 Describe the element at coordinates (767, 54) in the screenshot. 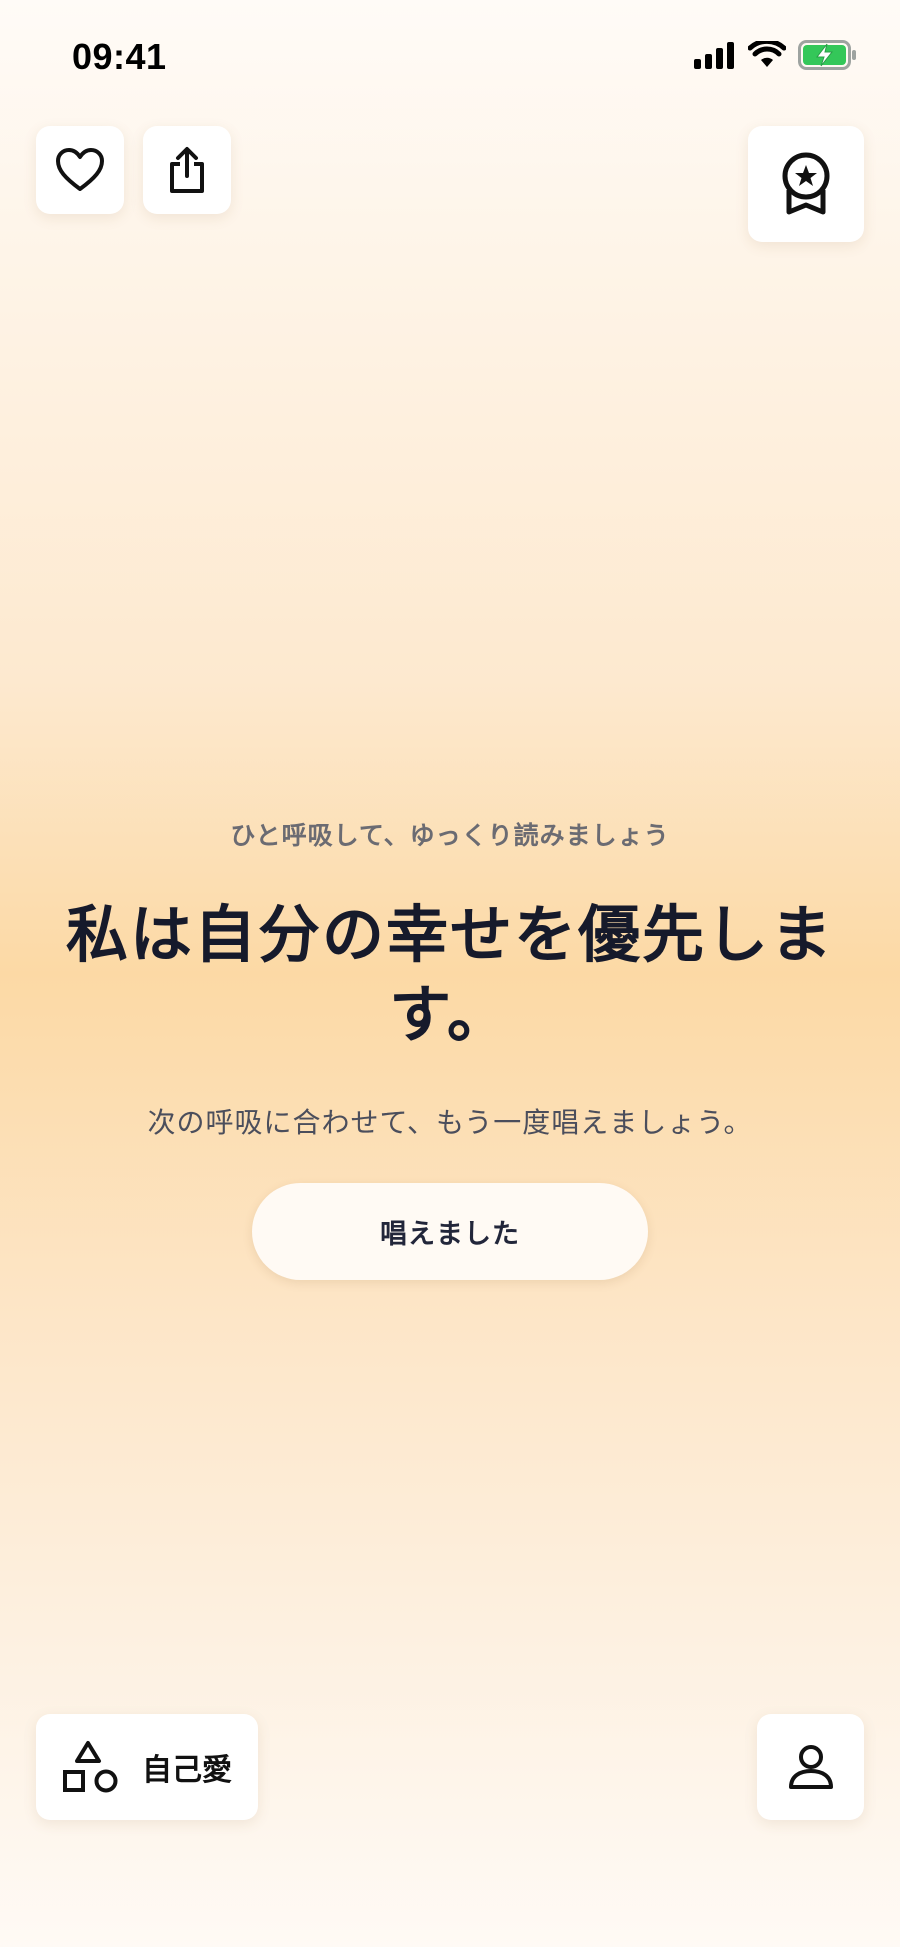

I see `wifi-icon` at that location.